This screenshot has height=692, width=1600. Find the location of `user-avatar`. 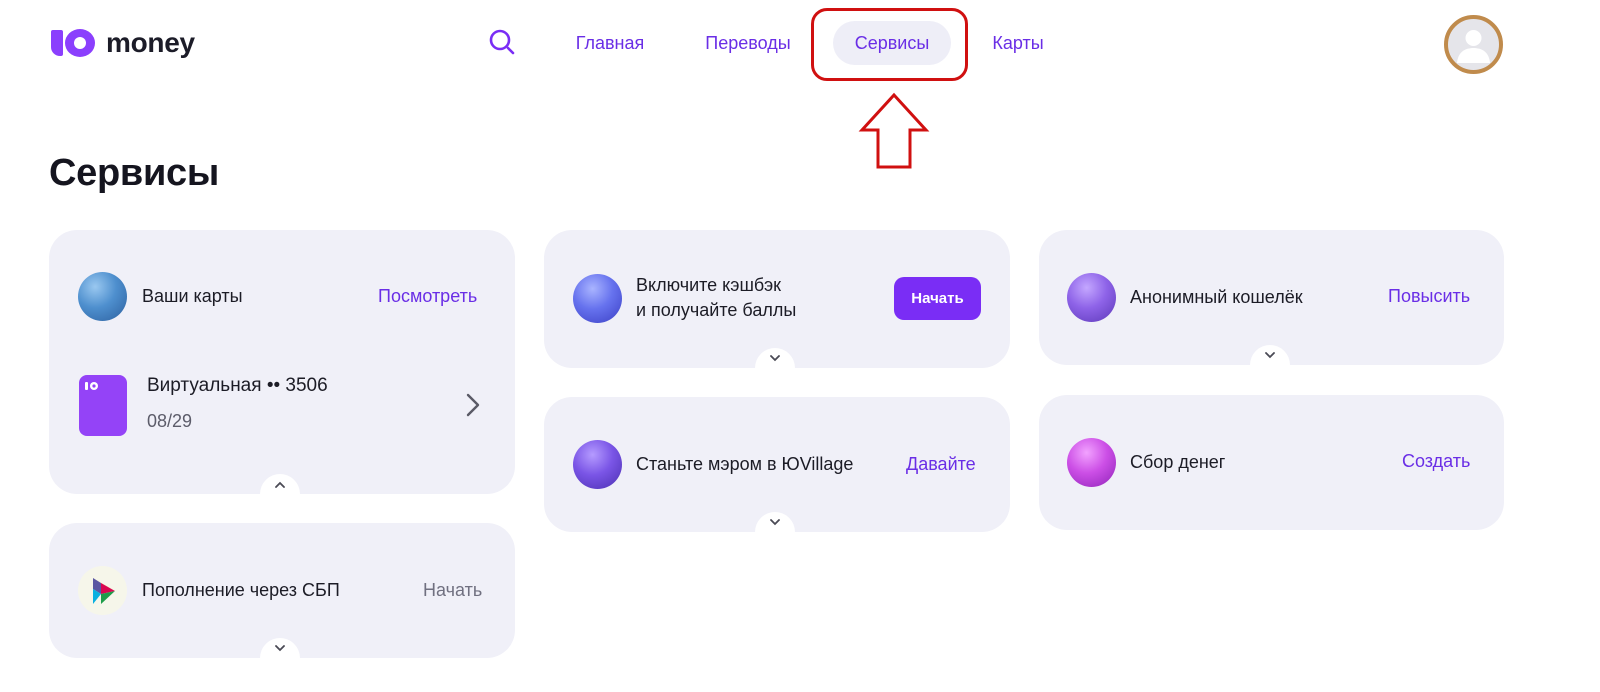

user-avatar is located at coordinates (1473, 44).